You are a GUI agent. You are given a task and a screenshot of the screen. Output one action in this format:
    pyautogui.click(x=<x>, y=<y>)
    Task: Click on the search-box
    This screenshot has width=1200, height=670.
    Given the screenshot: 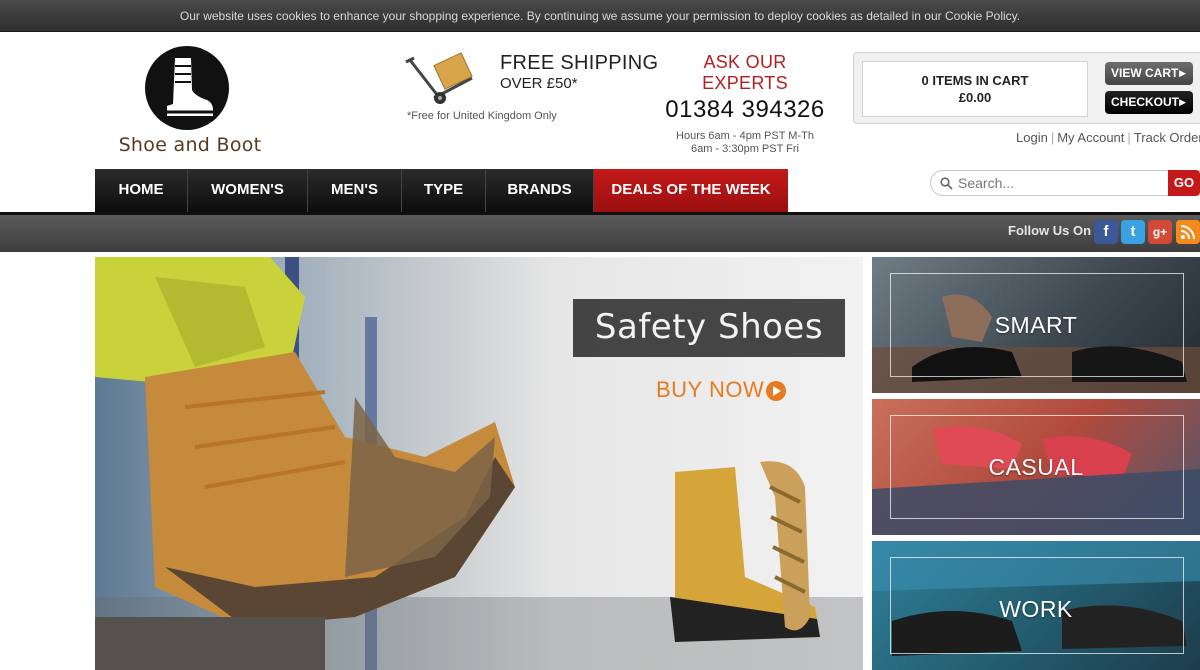 What is the action you would take?
    pyautogui.click(x=1050, y=183)
    